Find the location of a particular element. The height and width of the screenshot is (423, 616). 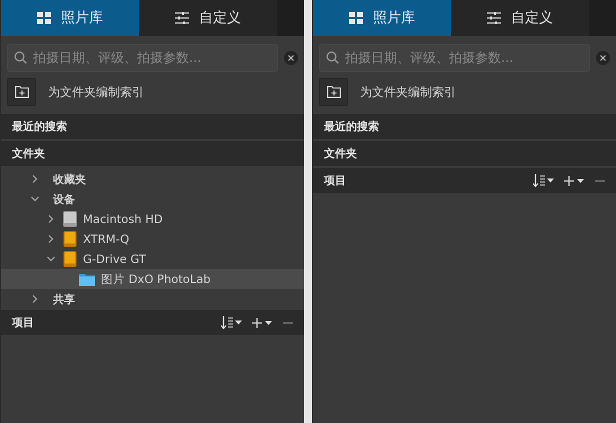

folder-icon is located at coordinates (87, 279).